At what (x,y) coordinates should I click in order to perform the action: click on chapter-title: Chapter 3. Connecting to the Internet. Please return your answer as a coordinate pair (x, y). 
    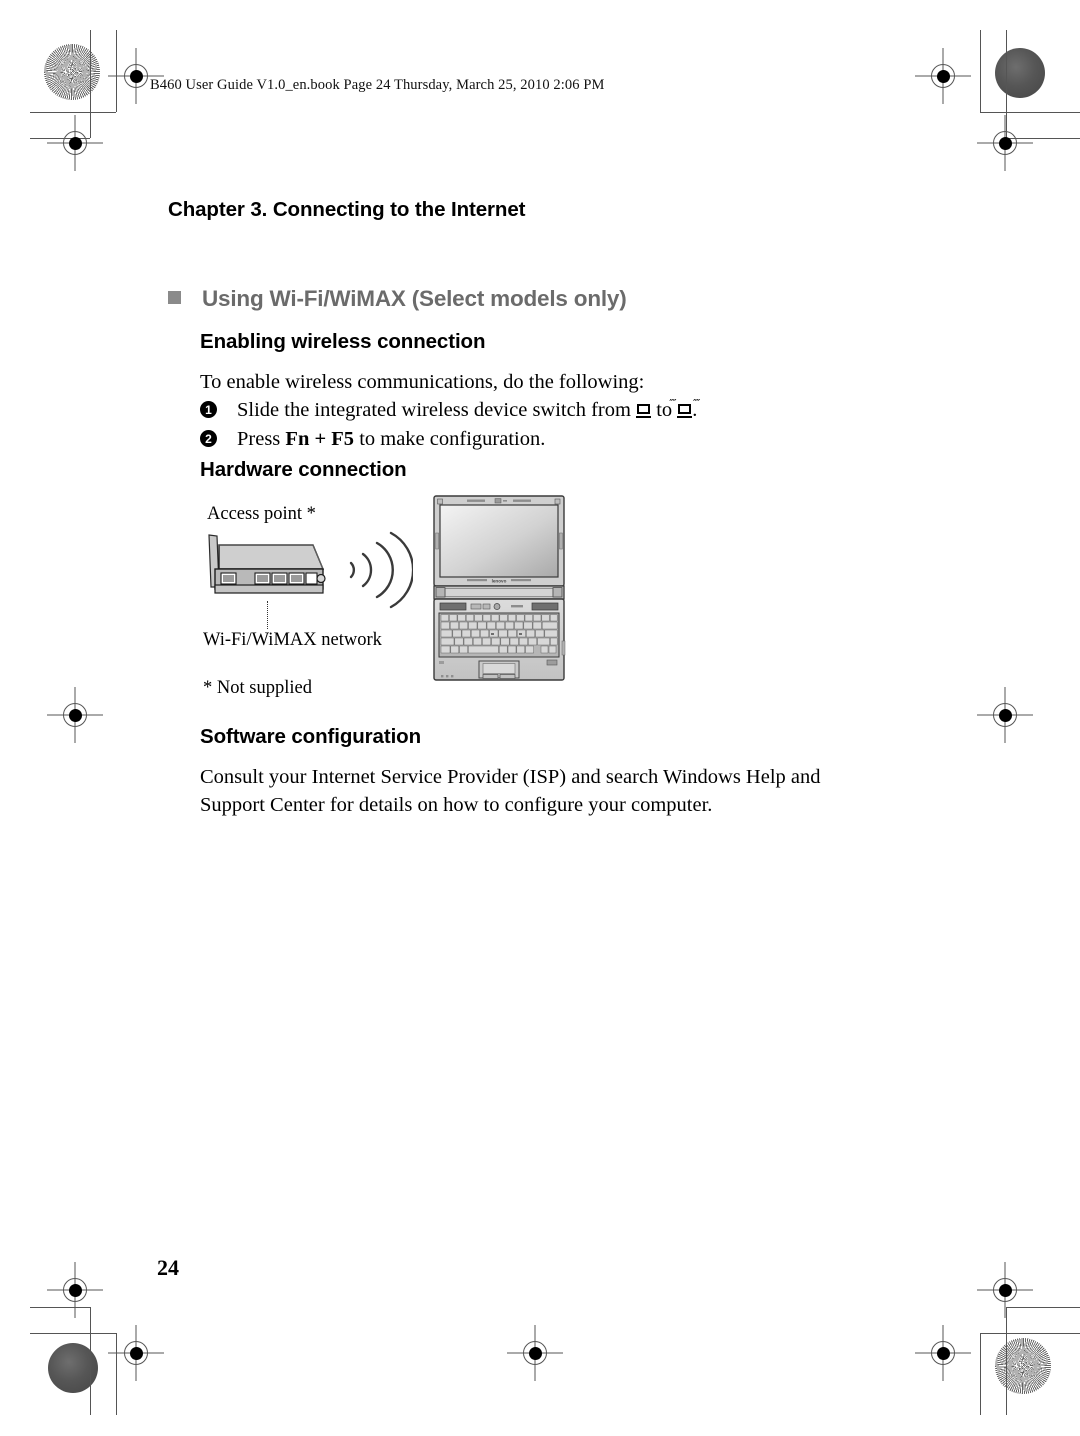
    Looking at the image, I should click on (347, 209).